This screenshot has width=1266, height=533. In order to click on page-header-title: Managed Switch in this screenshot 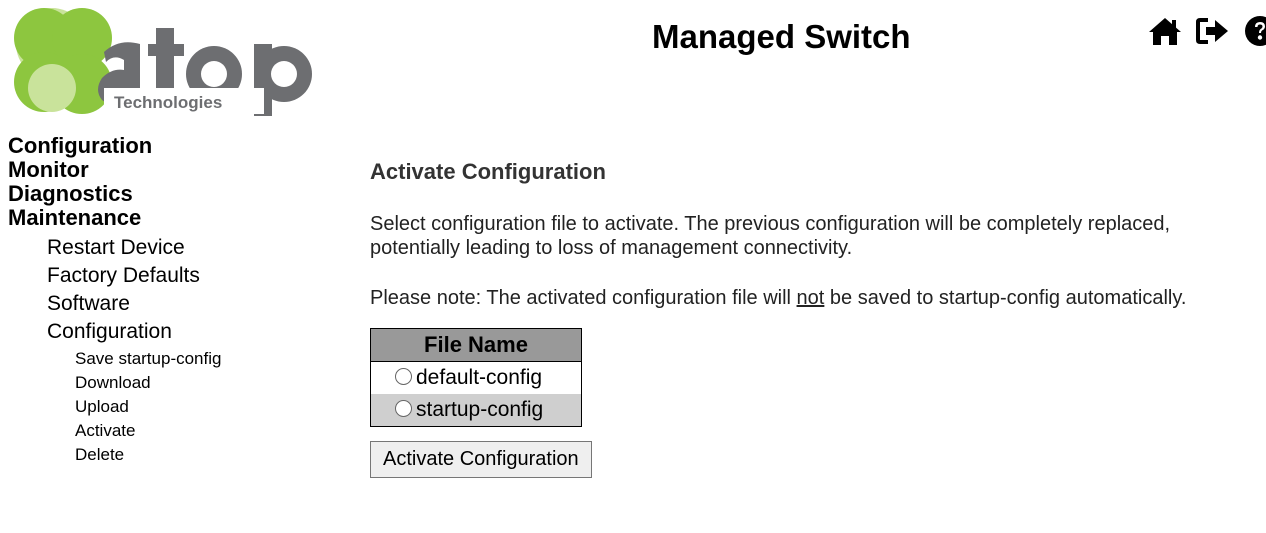, I will do `click(781, 36)`.